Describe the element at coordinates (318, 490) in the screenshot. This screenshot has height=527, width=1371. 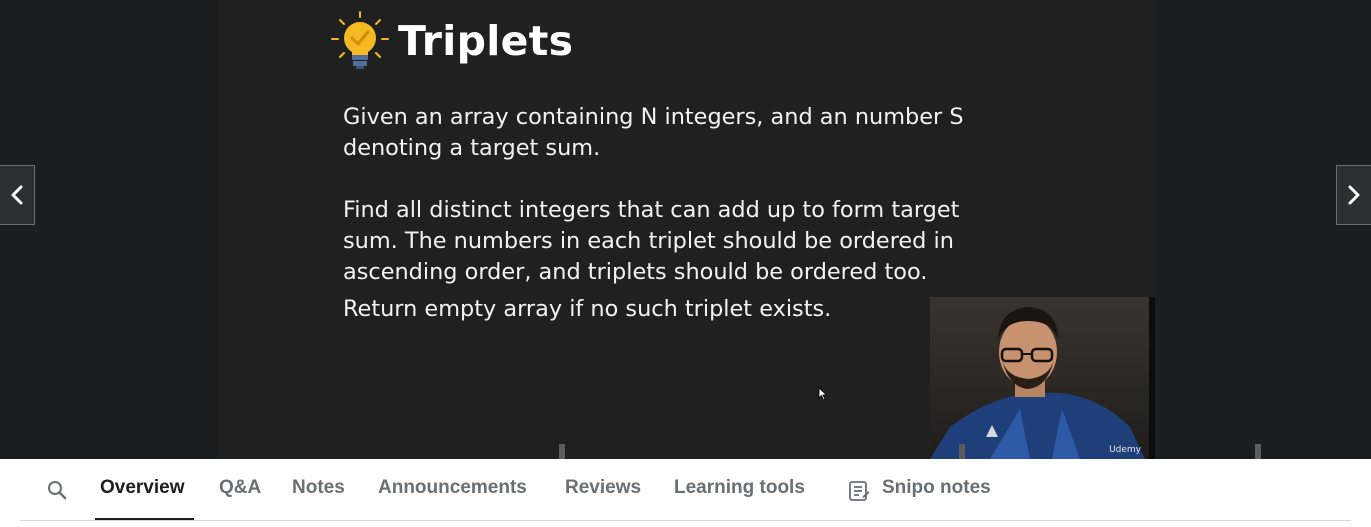
I see `tab-notes: Notes` at that location.